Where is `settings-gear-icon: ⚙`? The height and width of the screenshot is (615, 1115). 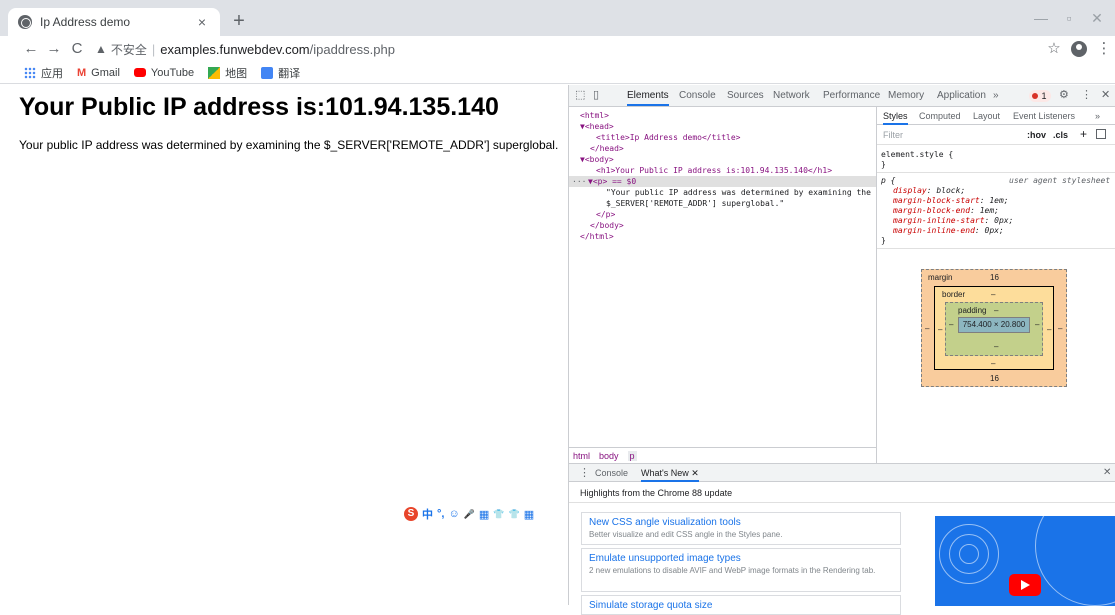 settings-gear-icon: ⚙ is located at coordinates (1064, 95).